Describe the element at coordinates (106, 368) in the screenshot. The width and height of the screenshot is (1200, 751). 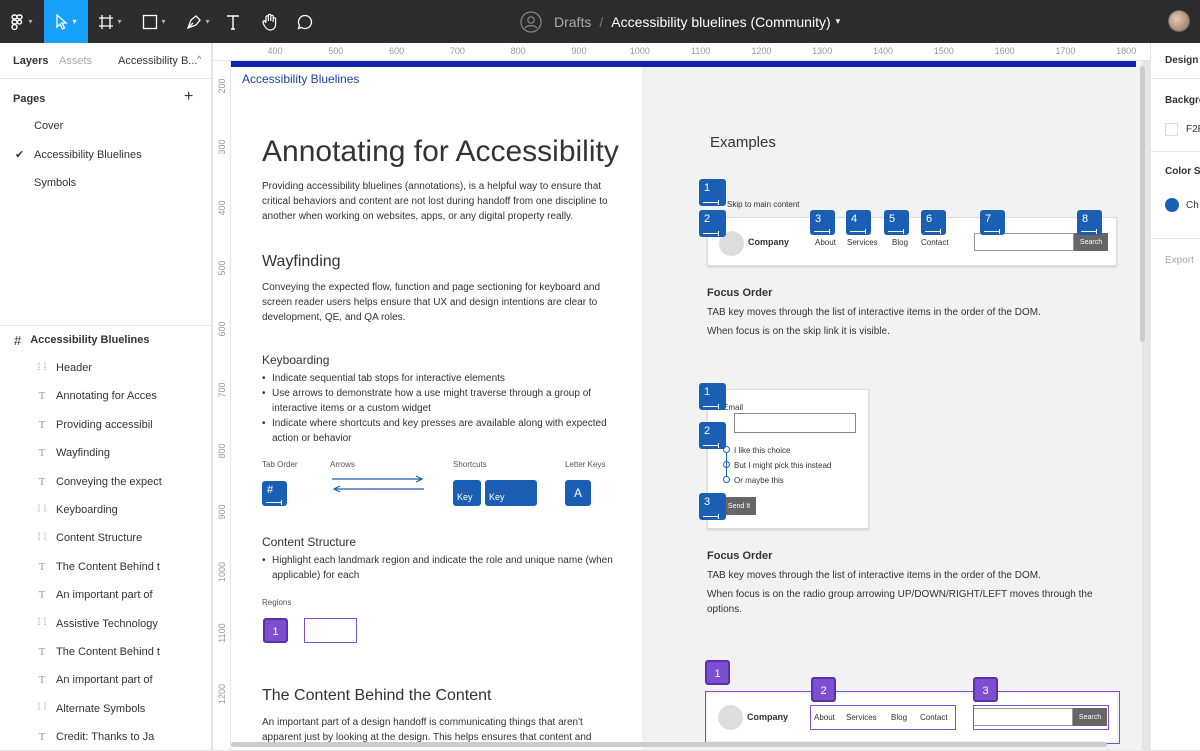
I see `layer-item: ⁞⁞ Header` at that location.